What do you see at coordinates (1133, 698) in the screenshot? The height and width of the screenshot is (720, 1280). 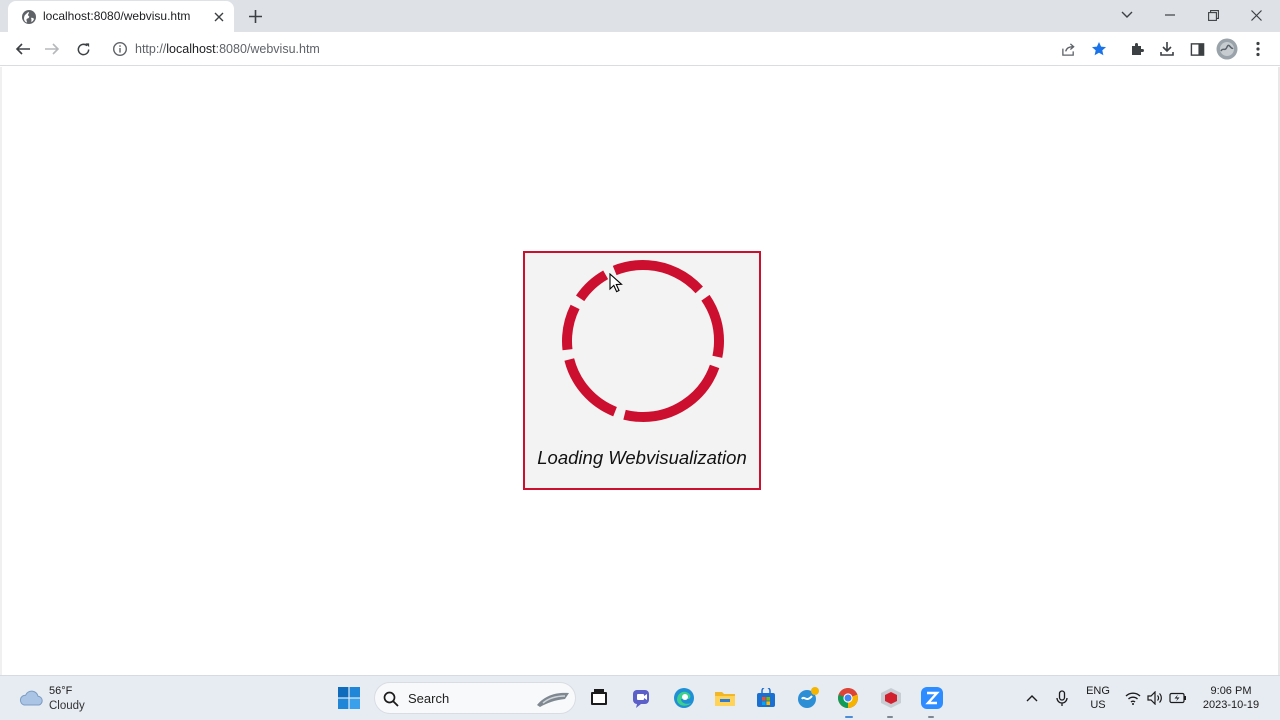 I see `wifi-icon` at bounding box center [1133, 698].